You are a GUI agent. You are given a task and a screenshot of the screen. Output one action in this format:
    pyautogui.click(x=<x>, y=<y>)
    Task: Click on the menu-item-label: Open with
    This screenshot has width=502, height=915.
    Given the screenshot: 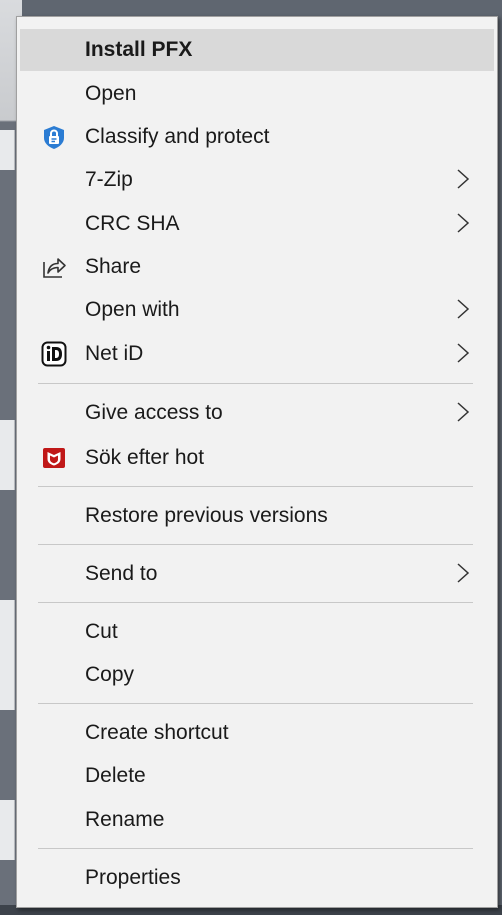 What is the action you would take?
    pyautogui.click(x=132, y=309)
    